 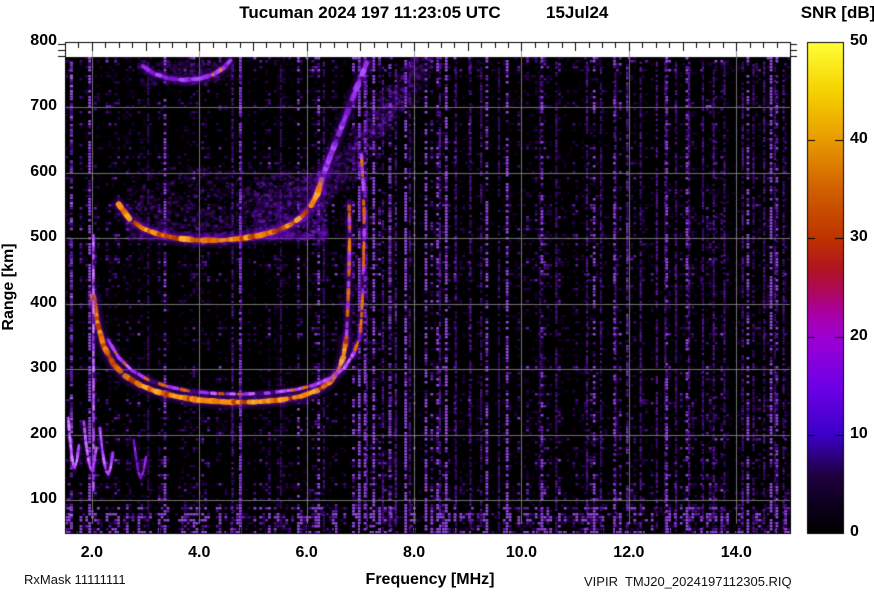 What do you see at coordinates (521, 552) in the screenshot?
I see `x-tick-label: 10.0` at bounding box center [521, 552].